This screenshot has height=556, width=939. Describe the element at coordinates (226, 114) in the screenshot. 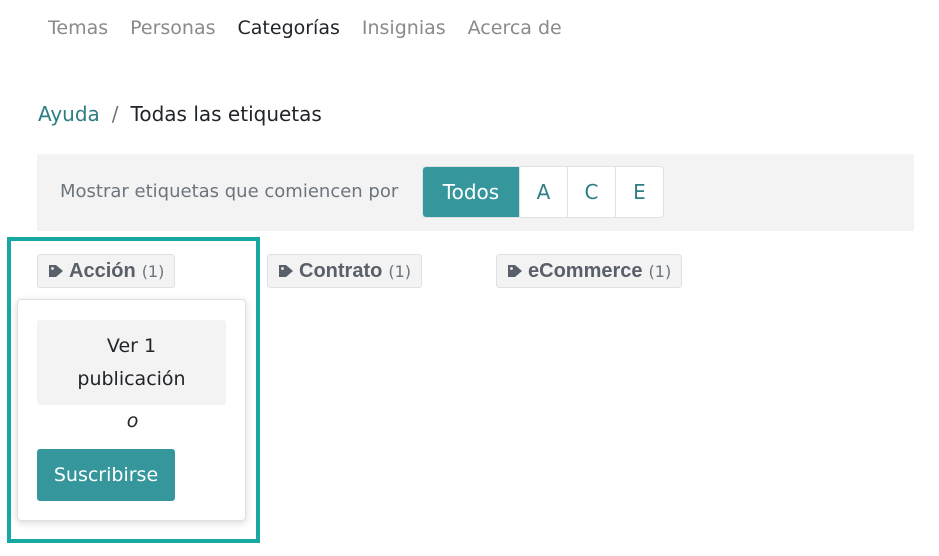

I see `breadcrumb-current: Todas las etiquetas` at that location.